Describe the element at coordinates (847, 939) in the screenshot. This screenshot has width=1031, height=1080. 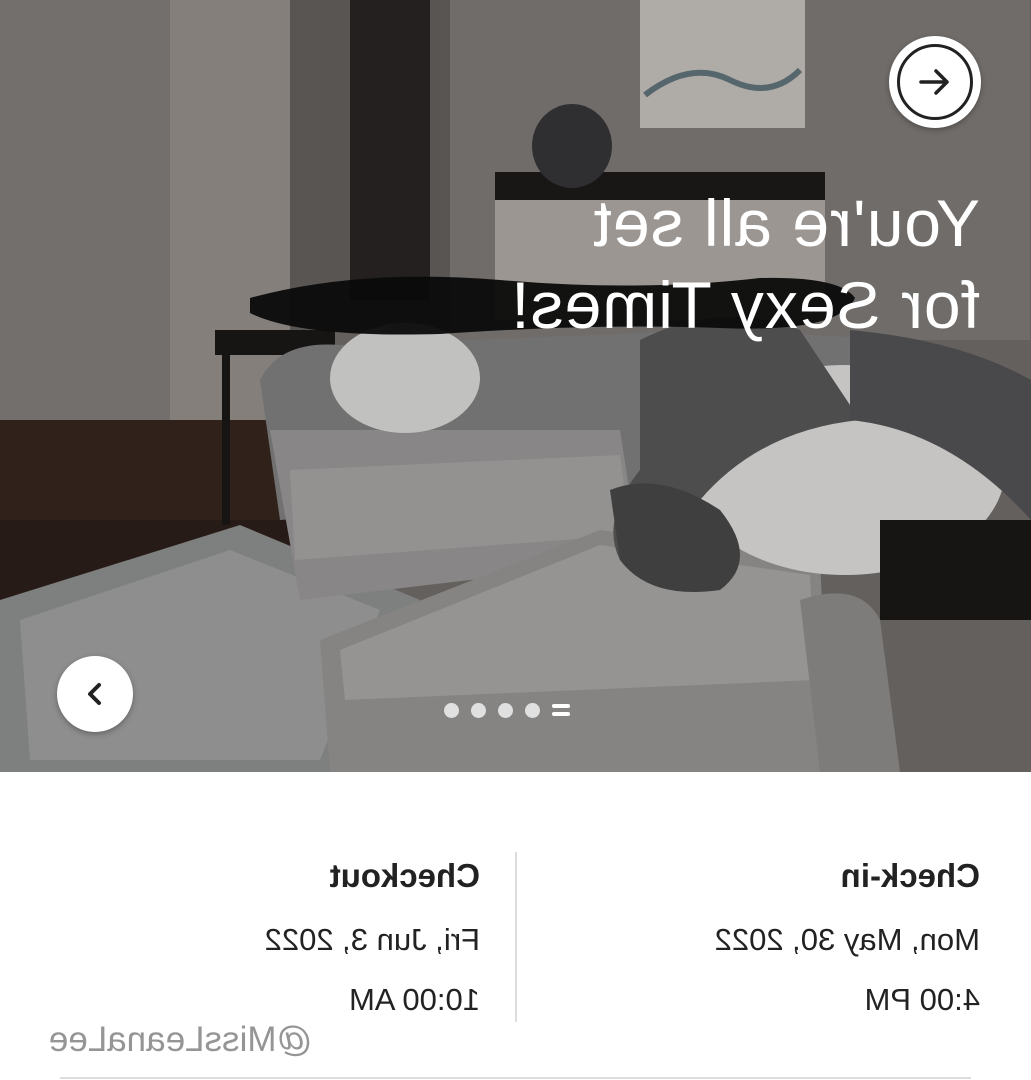
I see `checkin-date: Mon, May 30, 2022` at that location.